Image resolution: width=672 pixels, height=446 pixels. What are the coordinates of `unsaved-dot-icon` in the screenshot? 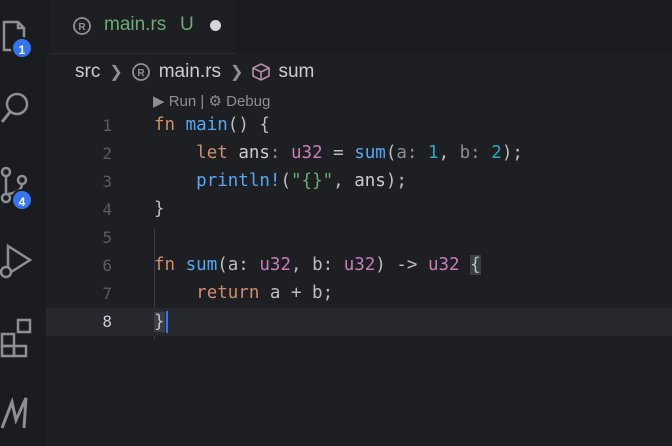 It's located at (215, 25).